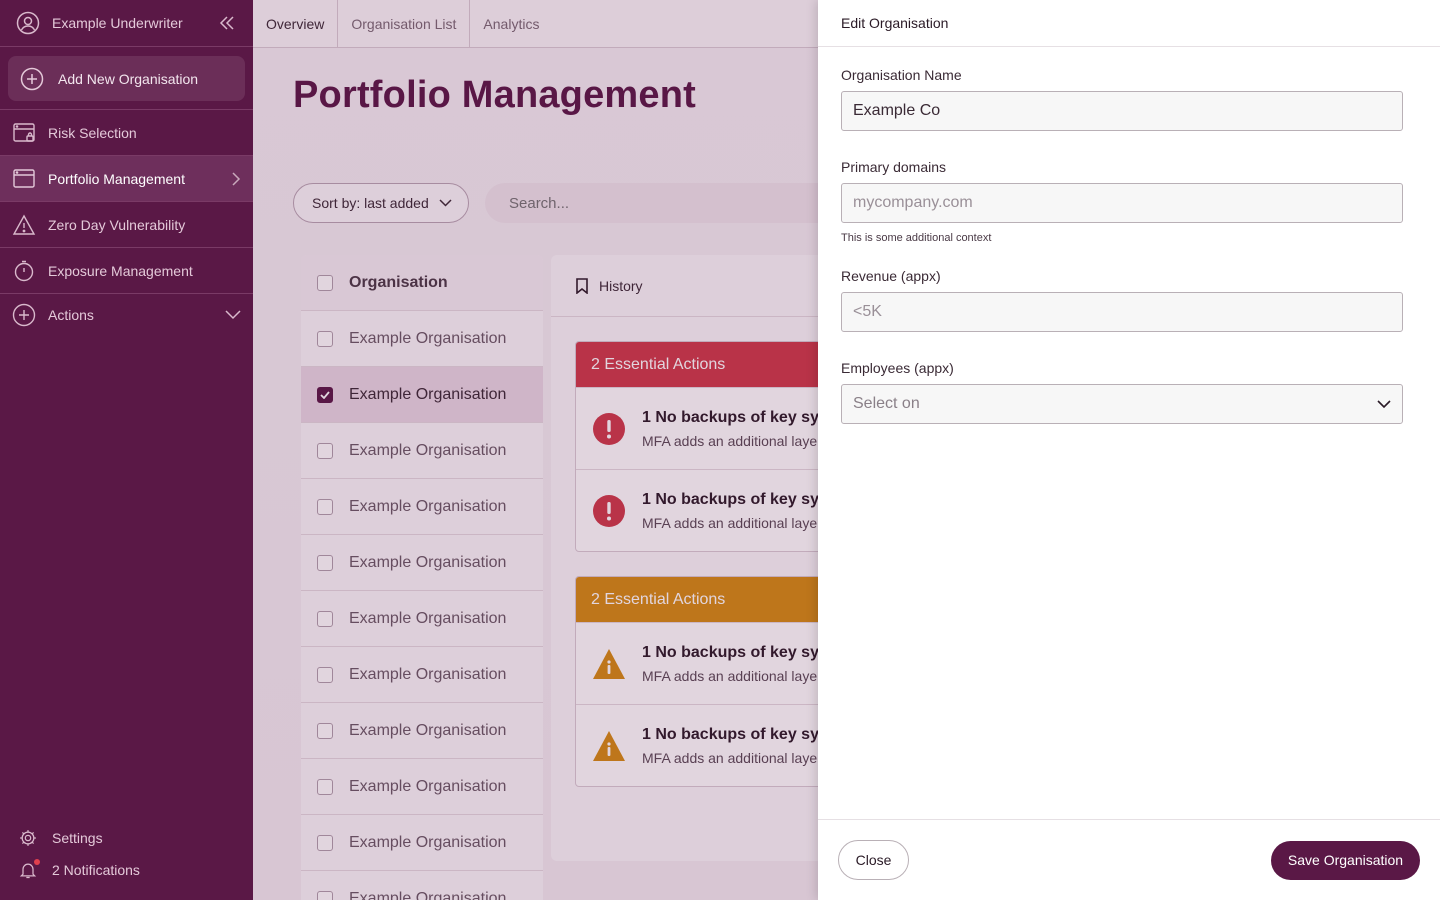 This screenshot has width=1440, height=900. I want to click on sidebar-item-label: Exposure Management, so click(120, 270).